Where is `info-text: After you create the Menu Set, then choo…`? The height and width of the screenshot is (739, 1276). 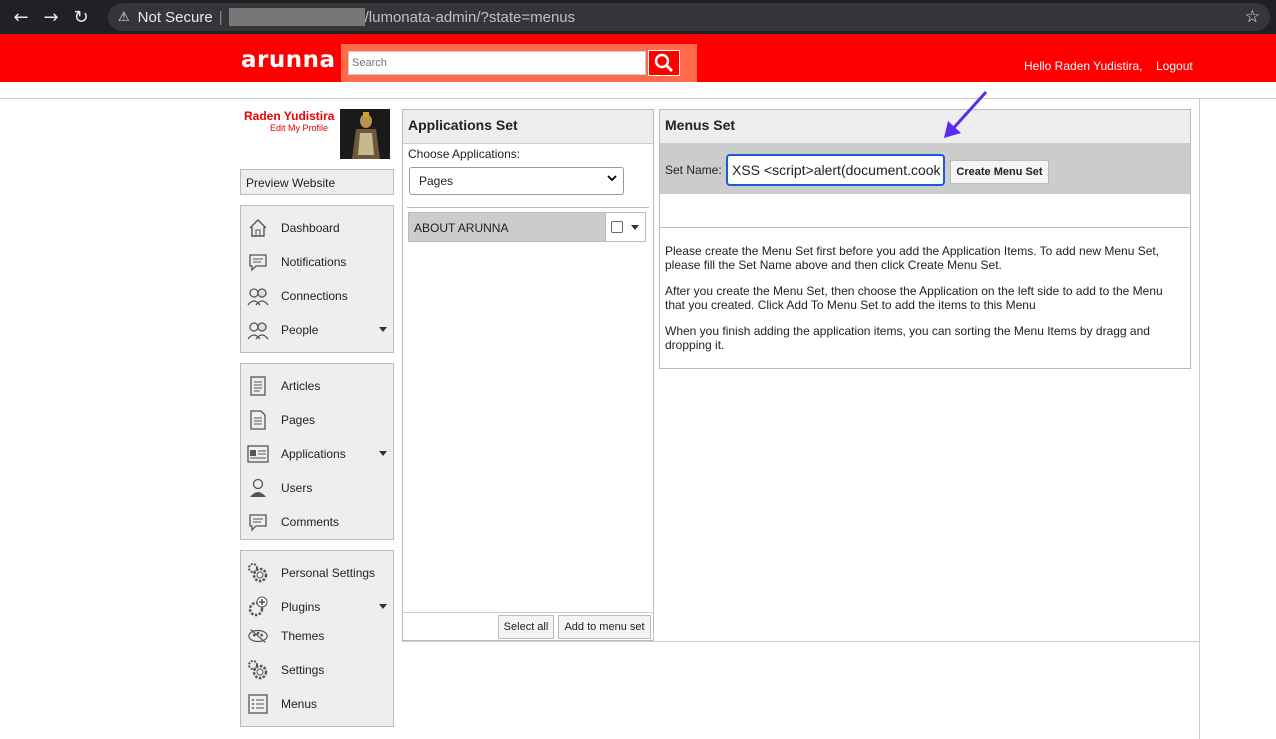 info-text: After you create the Menu Set, then choo… is located at coordinates (914, 298).